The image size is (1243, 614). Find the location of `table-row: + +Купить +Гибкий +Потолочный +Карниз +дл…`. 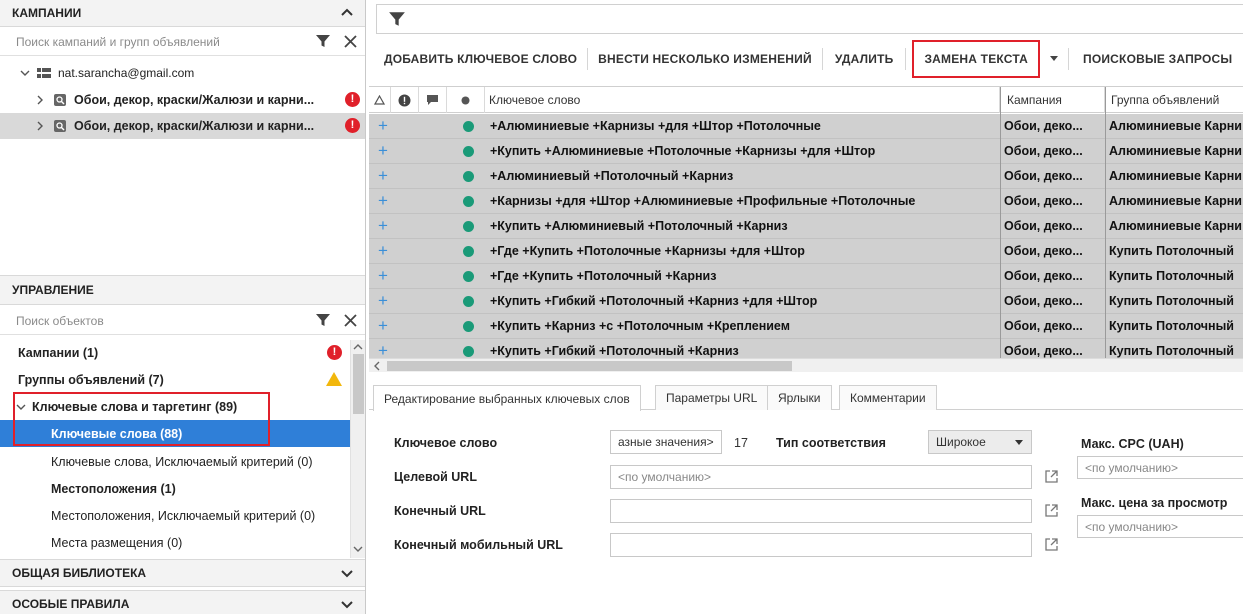

table-row: + +Купить +Гибкий +Потолочный +Карниз +дл… is located at coordinates (806, 301).